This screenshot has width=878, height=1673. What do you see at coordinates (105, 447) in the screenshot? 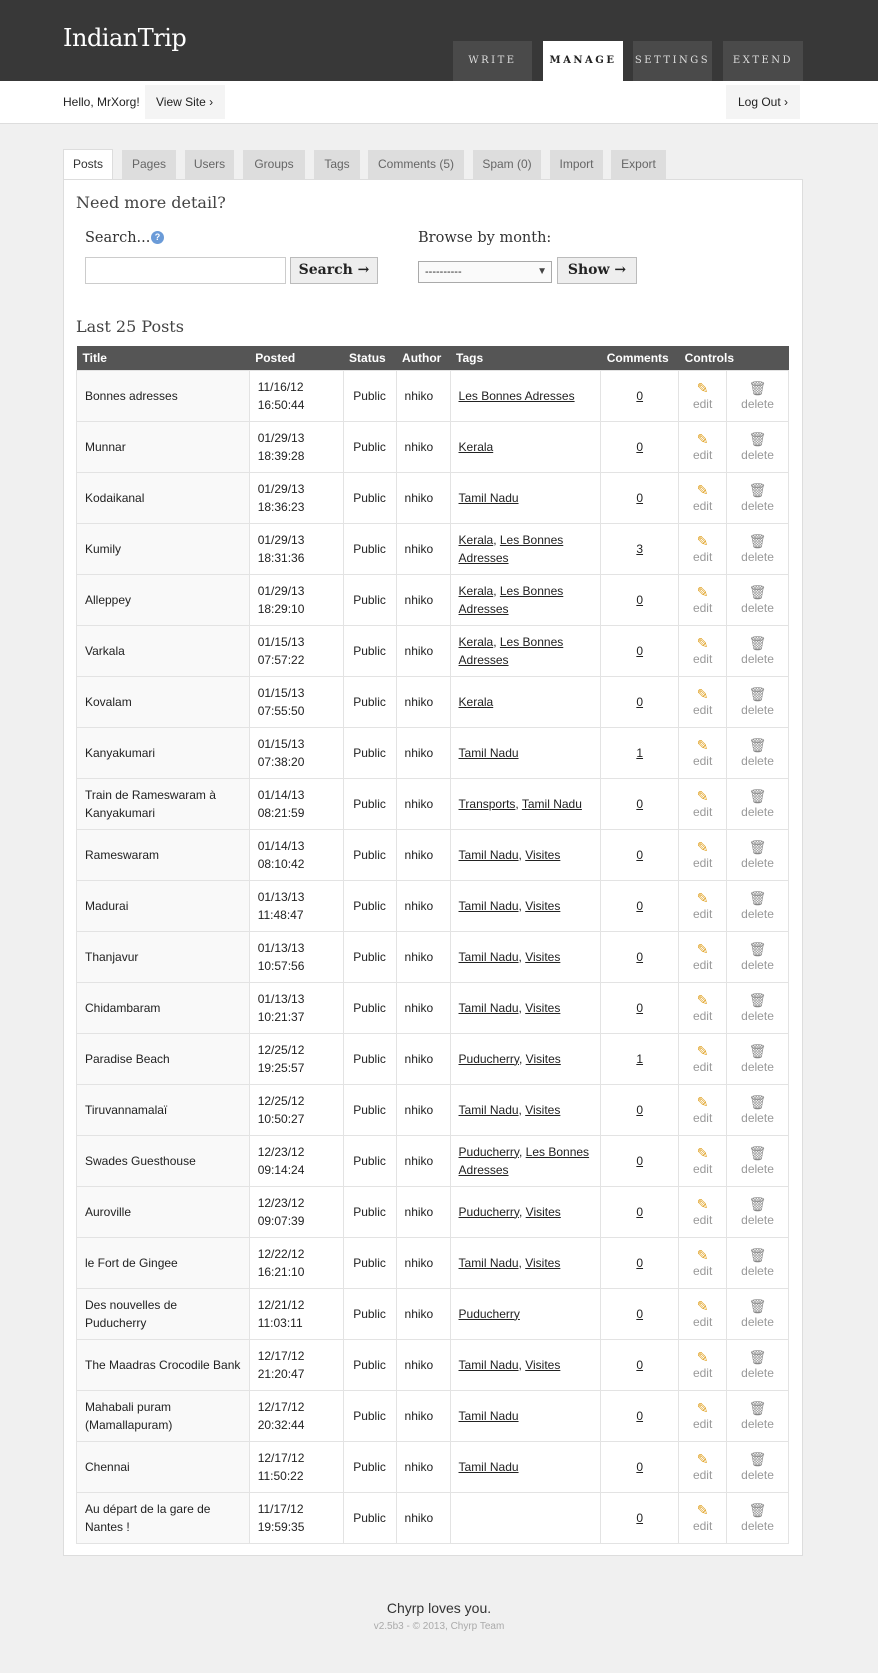
I see `post-title: Munnar` at bounding box center [105, 447].